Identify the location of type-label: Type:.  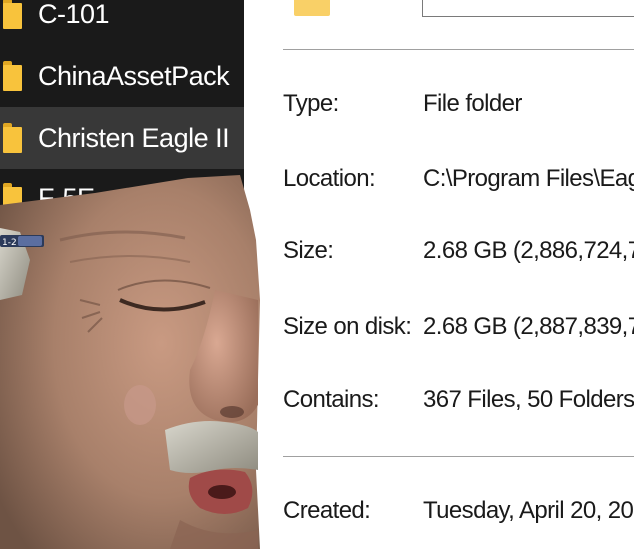
(311, 103).